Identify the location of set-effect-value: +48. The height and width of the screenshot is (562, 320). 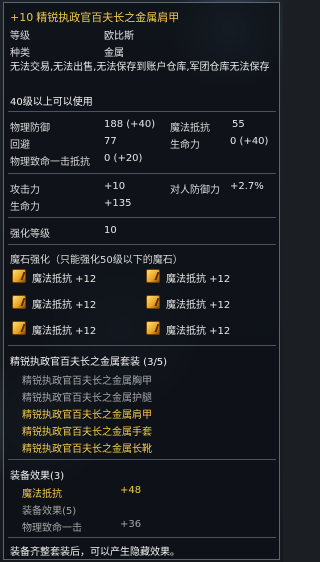
(131, 490).